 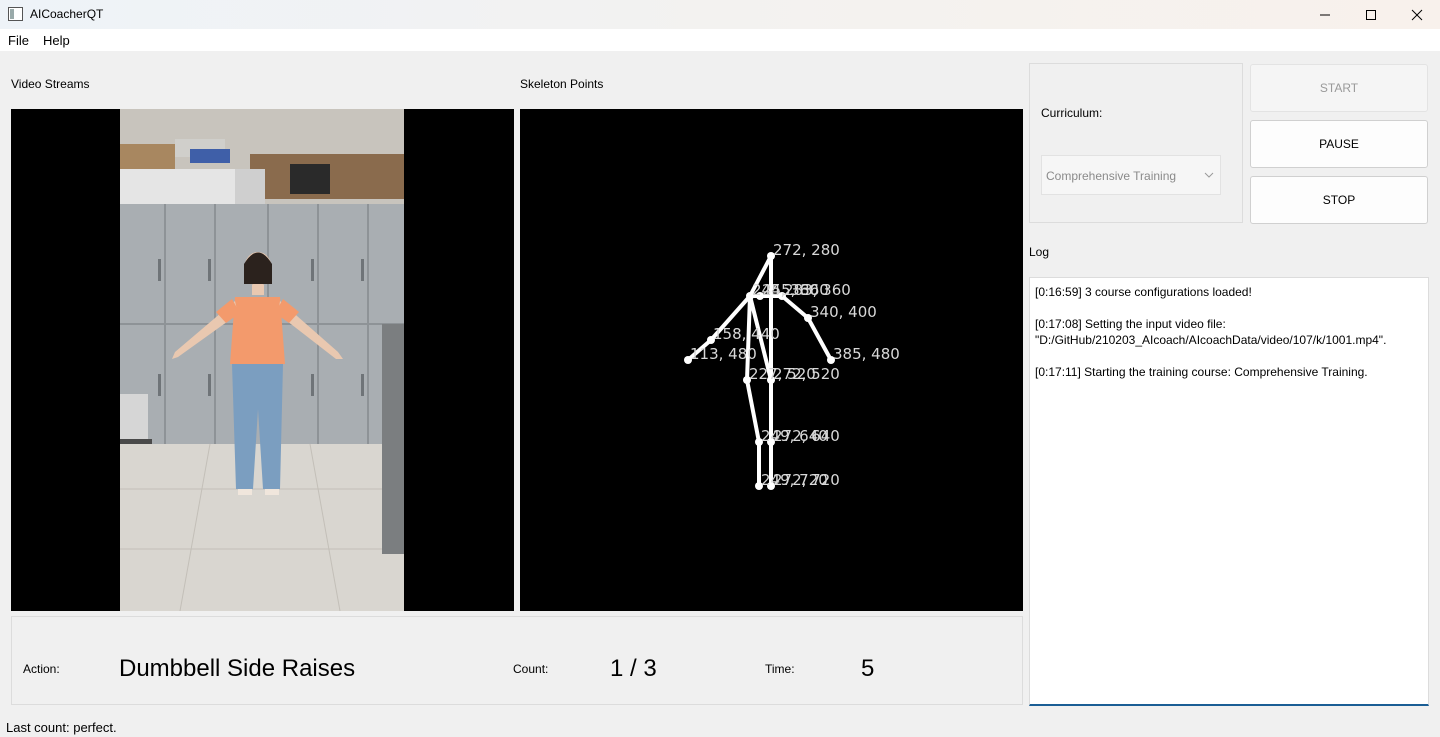 What do you see at coordinates (806, 250) in the screenshot?
I see `skeleton-point-label: 272, 280` at bounding box center [806, 250].